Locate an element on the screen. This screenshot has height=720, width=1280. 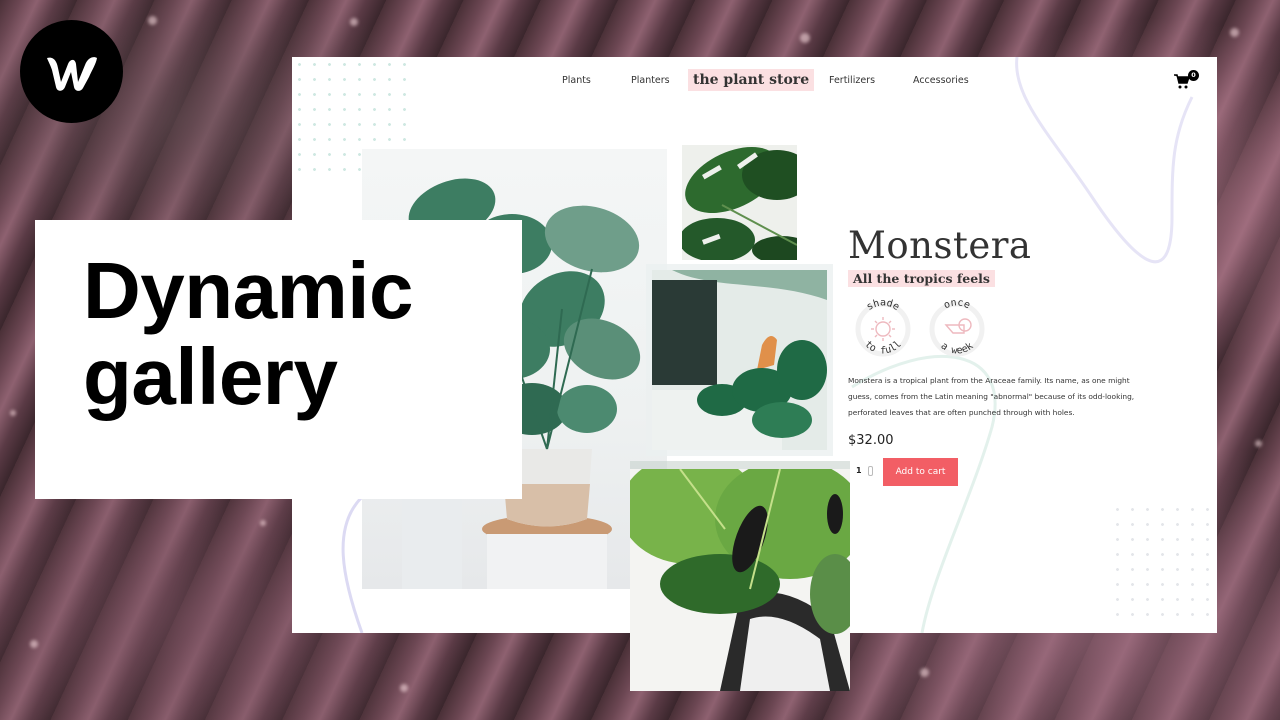
gallery-image-living-room is located at coordinates (739, 360).